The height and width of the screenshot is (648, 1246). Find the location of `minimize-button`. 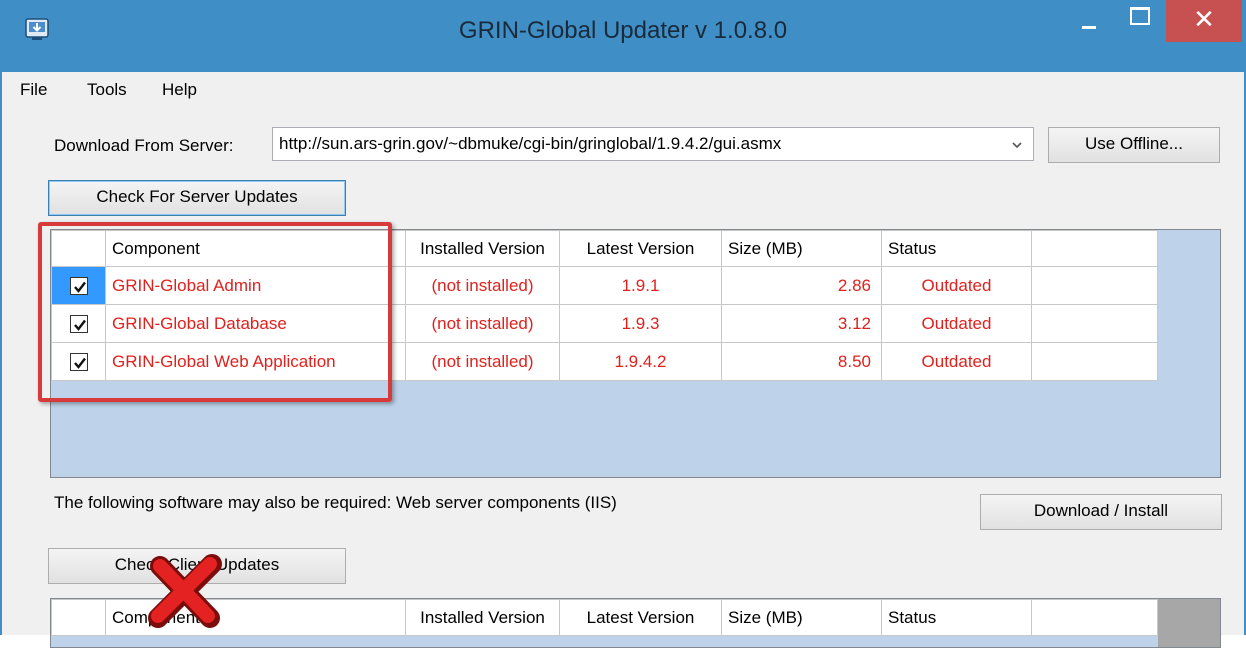

minimize-button is located at coordinates (1088, 21).